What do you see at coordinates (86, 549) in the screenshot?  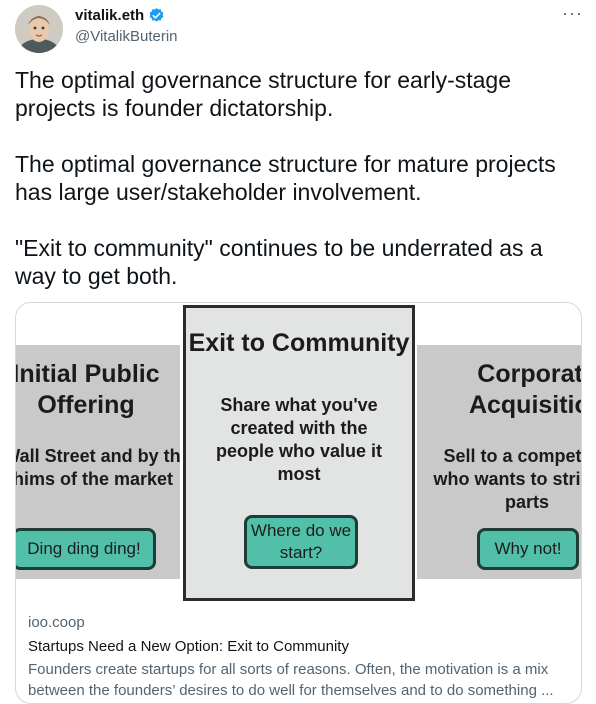 I see `panel-ipo-button: Ding ding ding!` at bounding box center [86, 549].